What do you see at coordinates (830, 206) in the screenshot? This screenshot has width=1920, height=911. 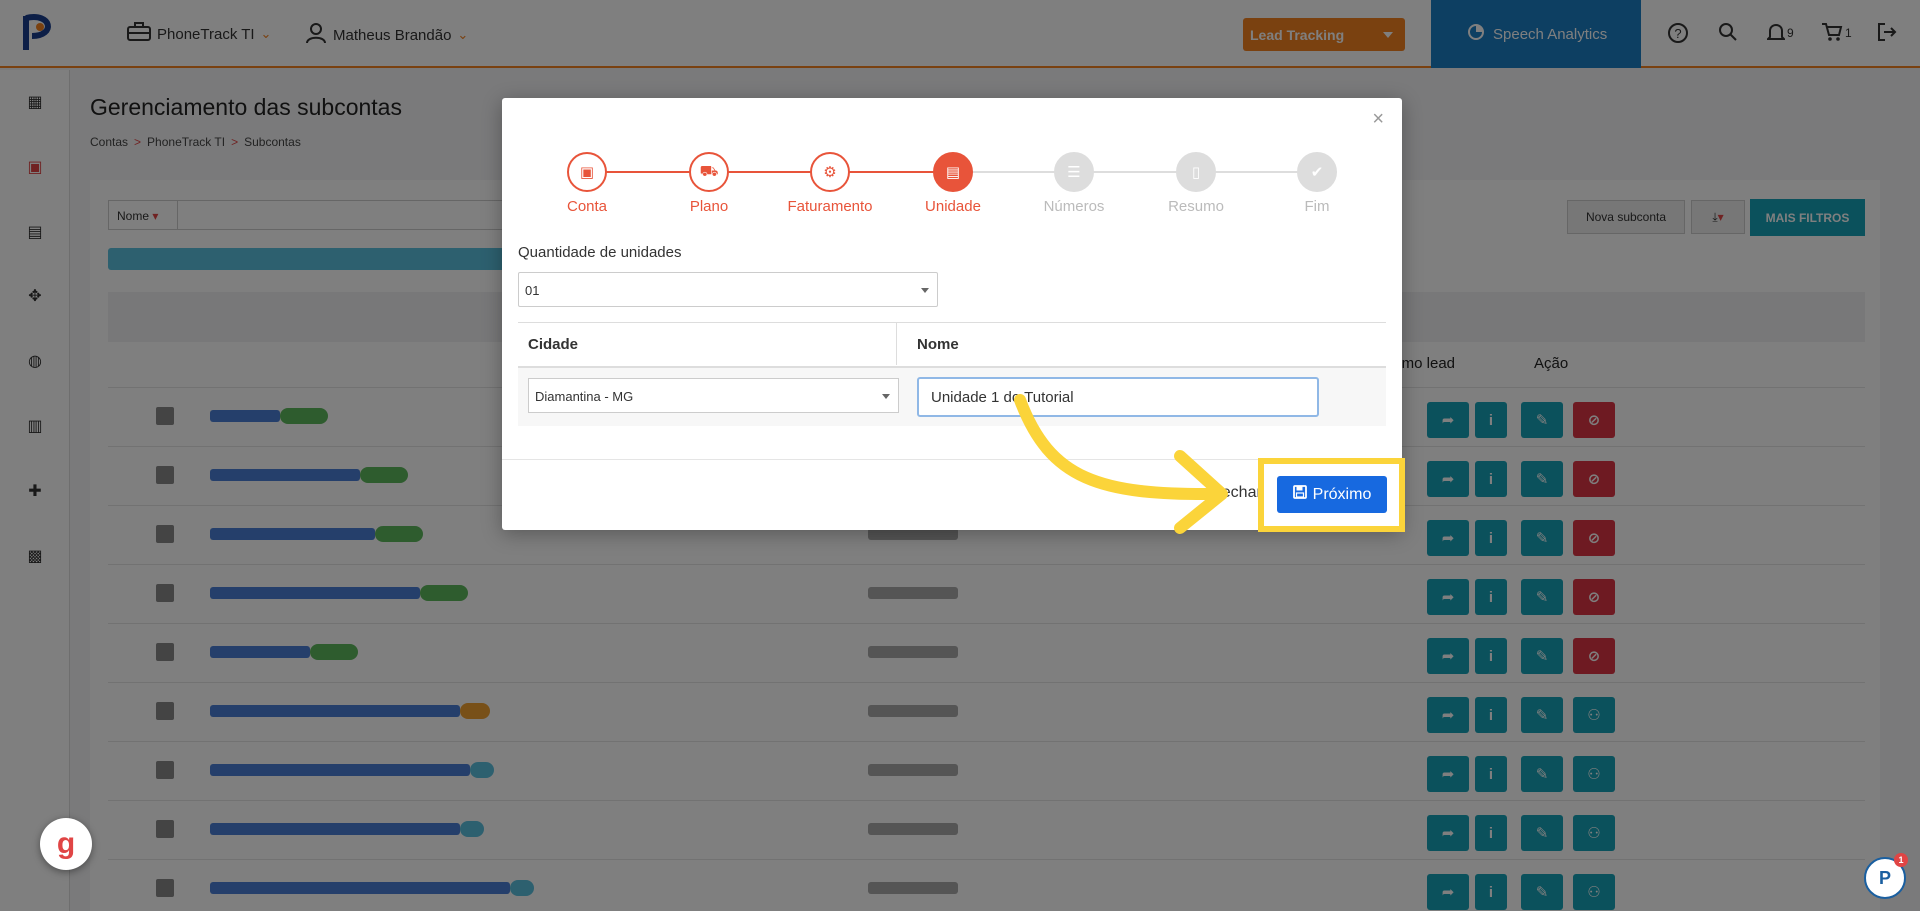 I see `wizard-step-label: Faturamento` at bounding box center [830, 206].